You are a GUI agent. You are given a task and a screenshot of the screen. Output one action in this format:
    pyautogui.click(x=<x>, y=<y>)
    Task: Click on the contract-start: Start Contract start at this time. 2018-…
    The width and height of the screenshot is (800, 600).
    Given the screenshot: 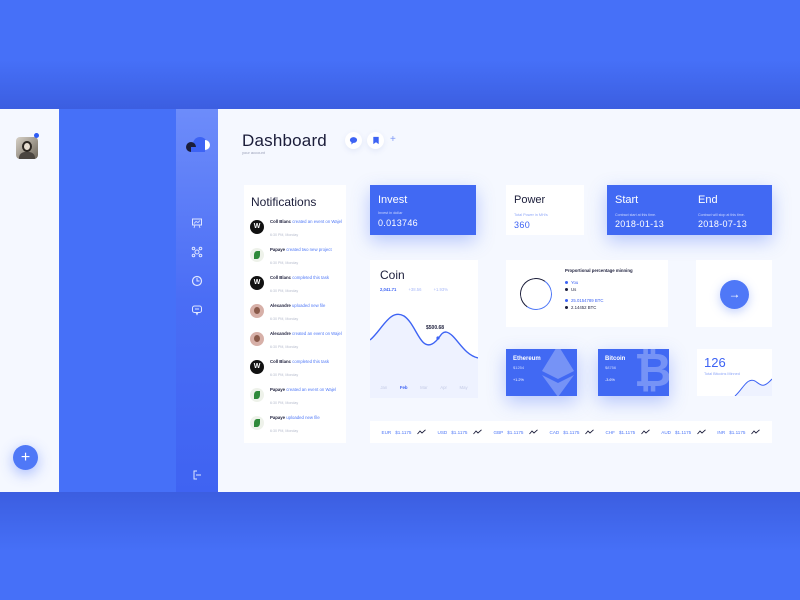 What is the action you would take?
    pyautogui.click(x=647, y=210)
    